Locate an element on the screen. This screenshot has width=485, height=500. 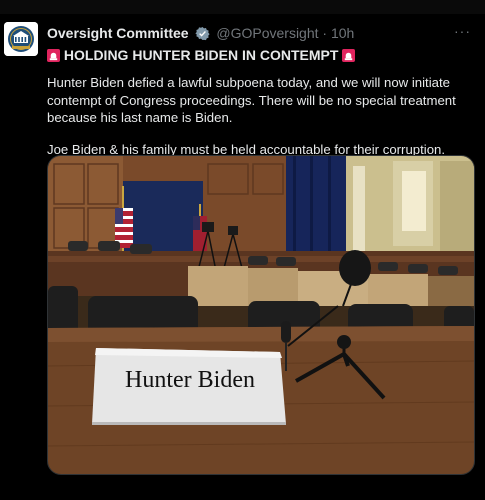
headline-text: HOLDING HUNTER BIDEN IN CONTEMPT is located at coordinates (201, 55).